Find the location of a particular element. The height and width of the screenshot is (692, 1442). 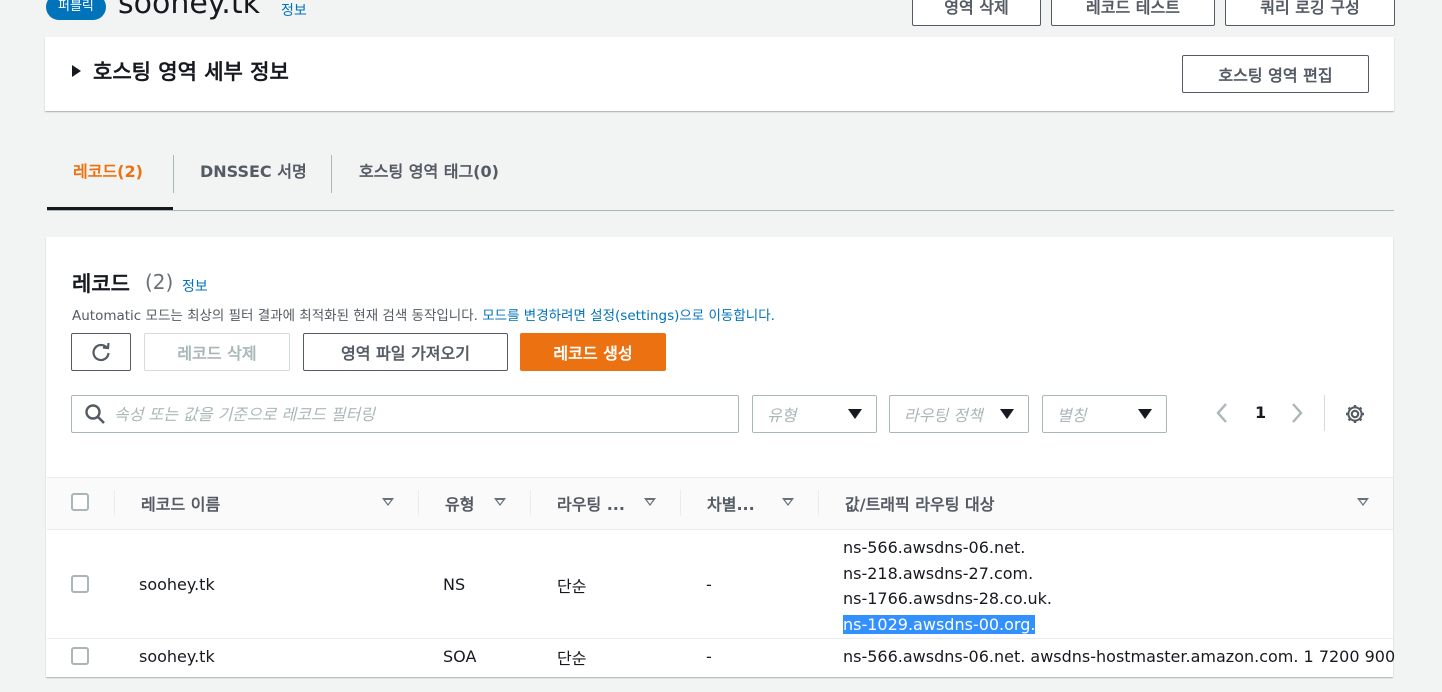

active-tab-indicator is located at coordinates (110, 208).